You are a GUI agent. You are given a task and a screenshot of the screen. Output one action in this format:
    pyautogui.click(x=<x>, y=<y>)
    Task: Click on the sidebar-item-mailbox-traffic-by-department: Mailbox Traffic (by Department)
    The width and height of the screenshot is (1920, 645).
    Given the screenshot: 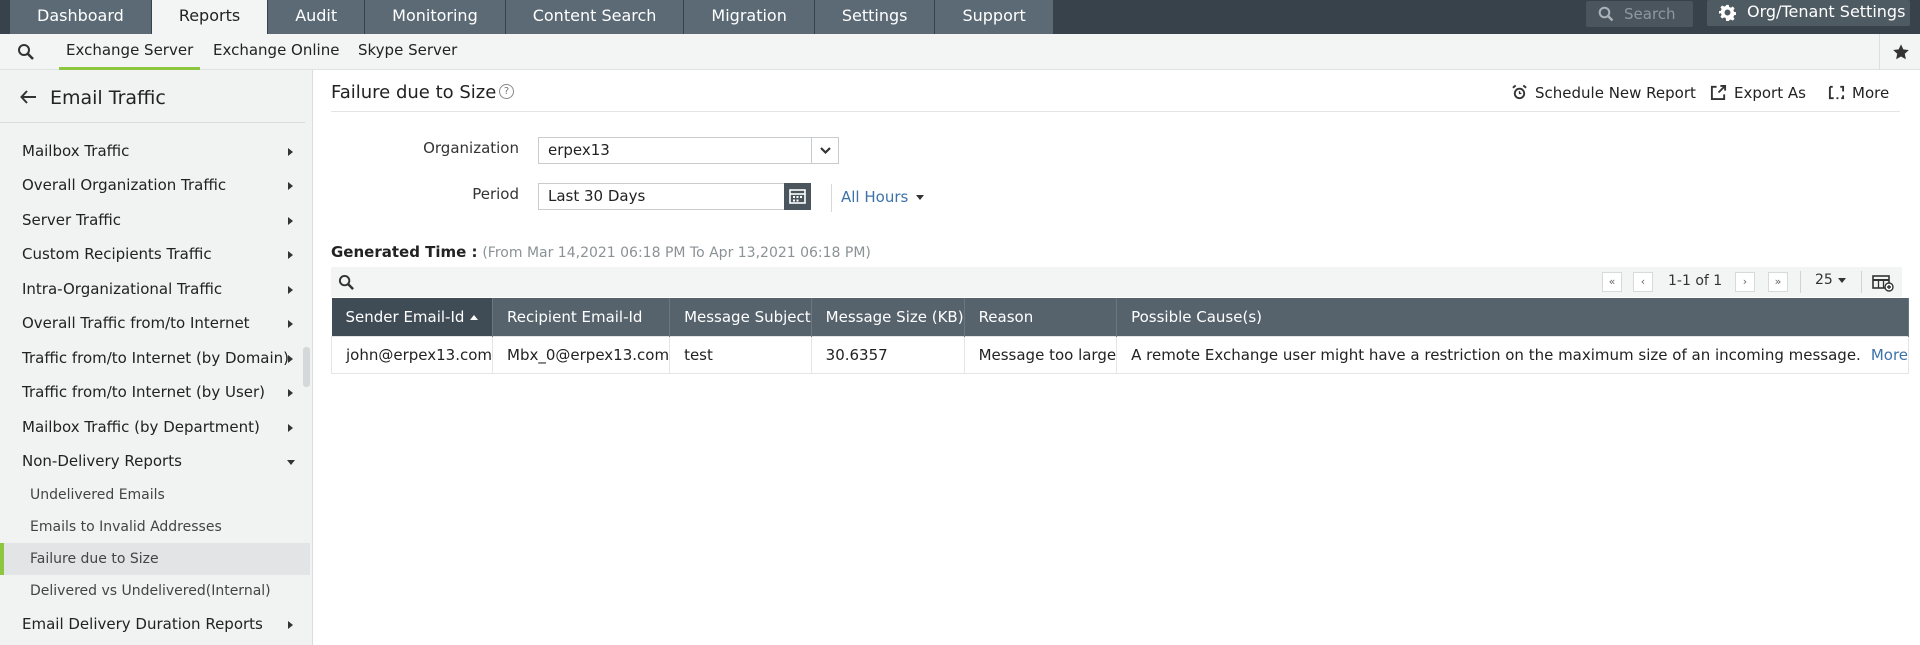 What is the action you would take?
    pyautogui.click(x=152, y=427)
    